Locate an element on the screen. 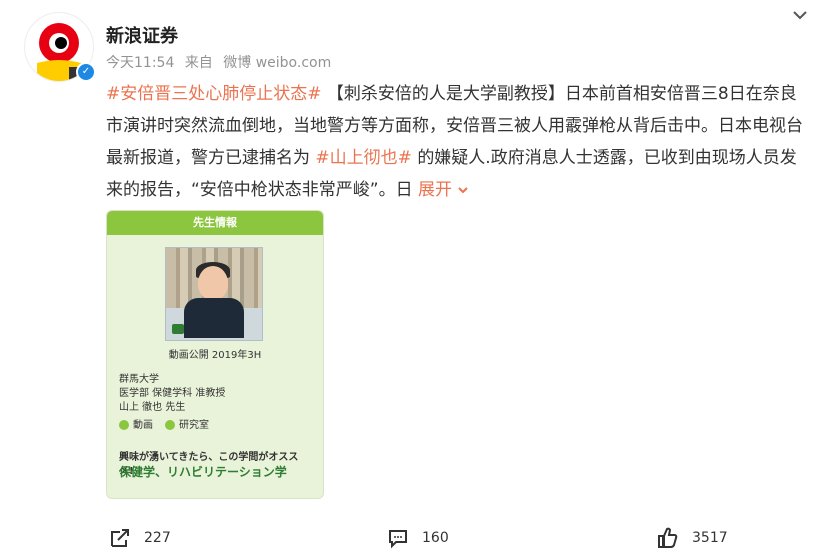  comment-button: 160 is located at coordinates (417, 538).